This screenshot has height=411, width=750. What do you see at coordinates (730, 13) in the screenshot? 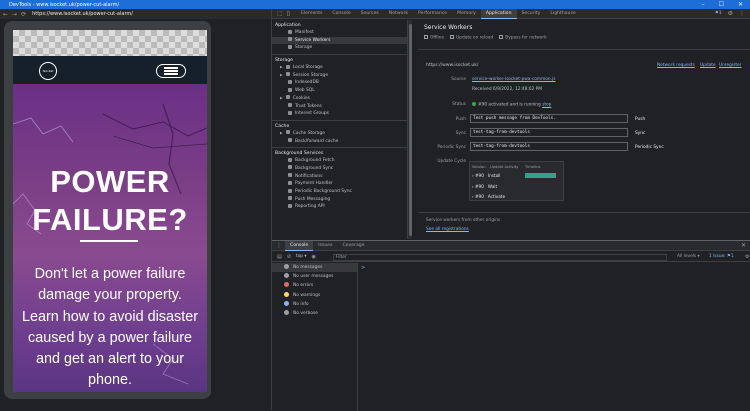
I see `settings-gear-icon: ⚙` at bounding box center [730, 13].